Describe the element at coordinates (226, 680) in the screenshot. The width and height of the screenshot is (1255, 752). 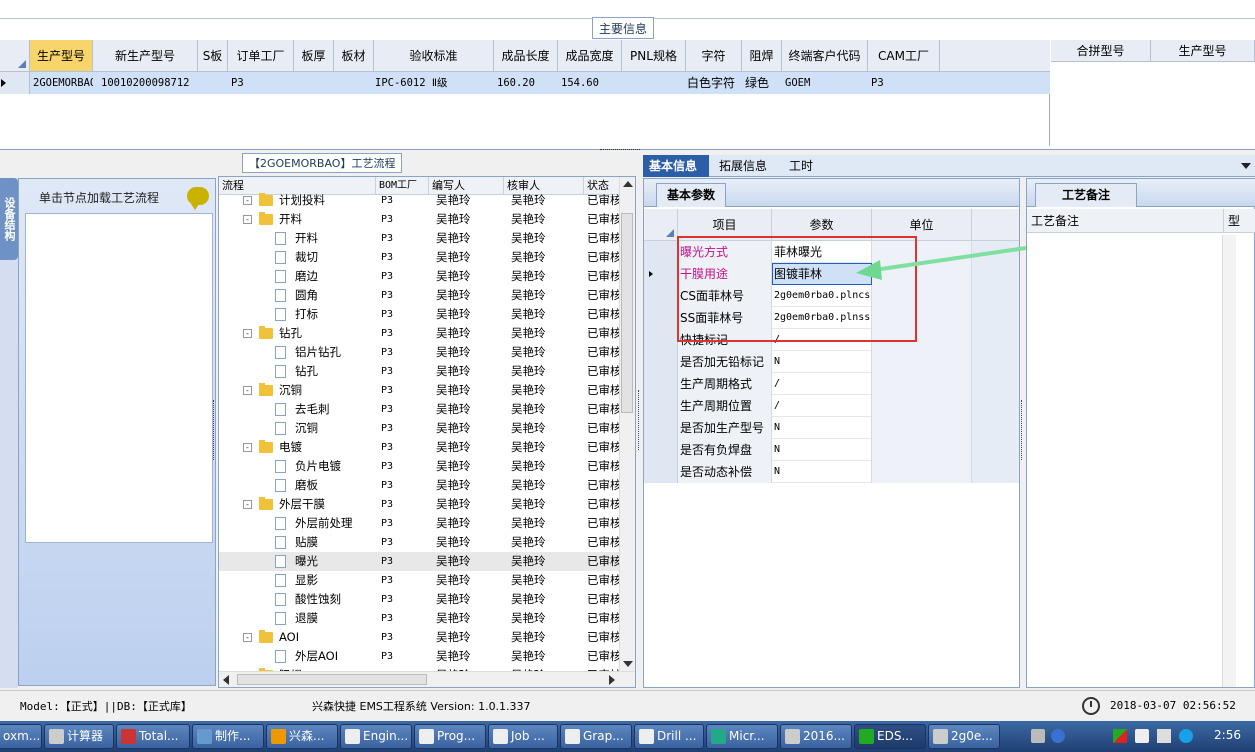
I see `scroll-left-icon` at that location.